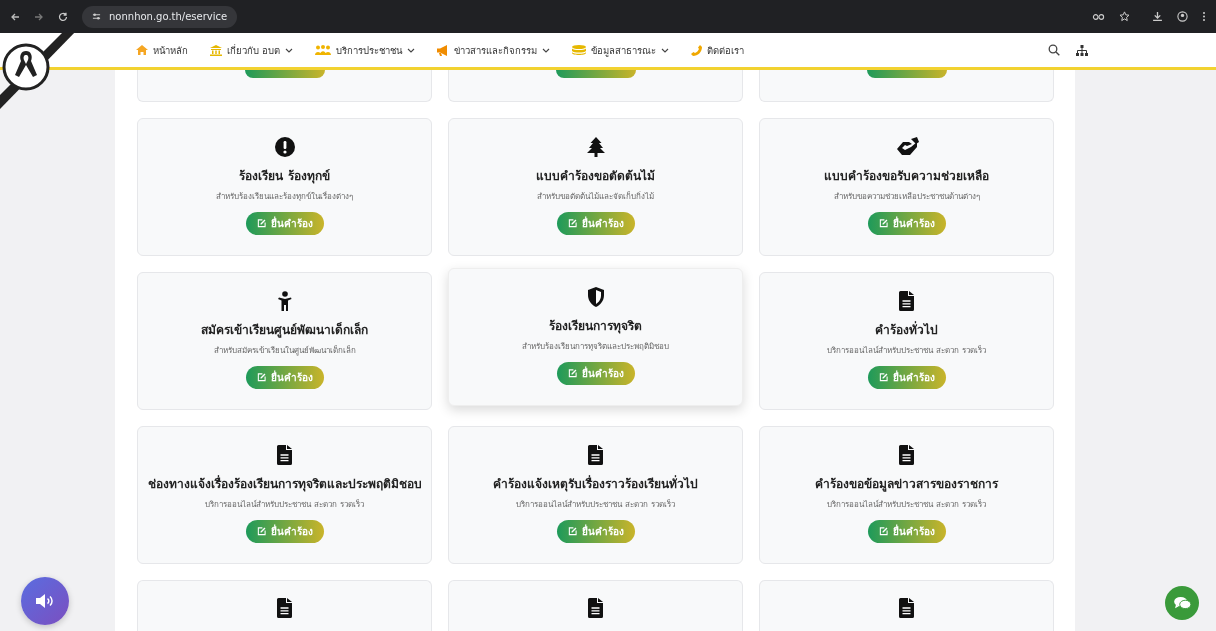  I want to click on service-description: สำหรับร้องเรียนการทุจริตและประพฤติมิชอบ, so click(595, 347).